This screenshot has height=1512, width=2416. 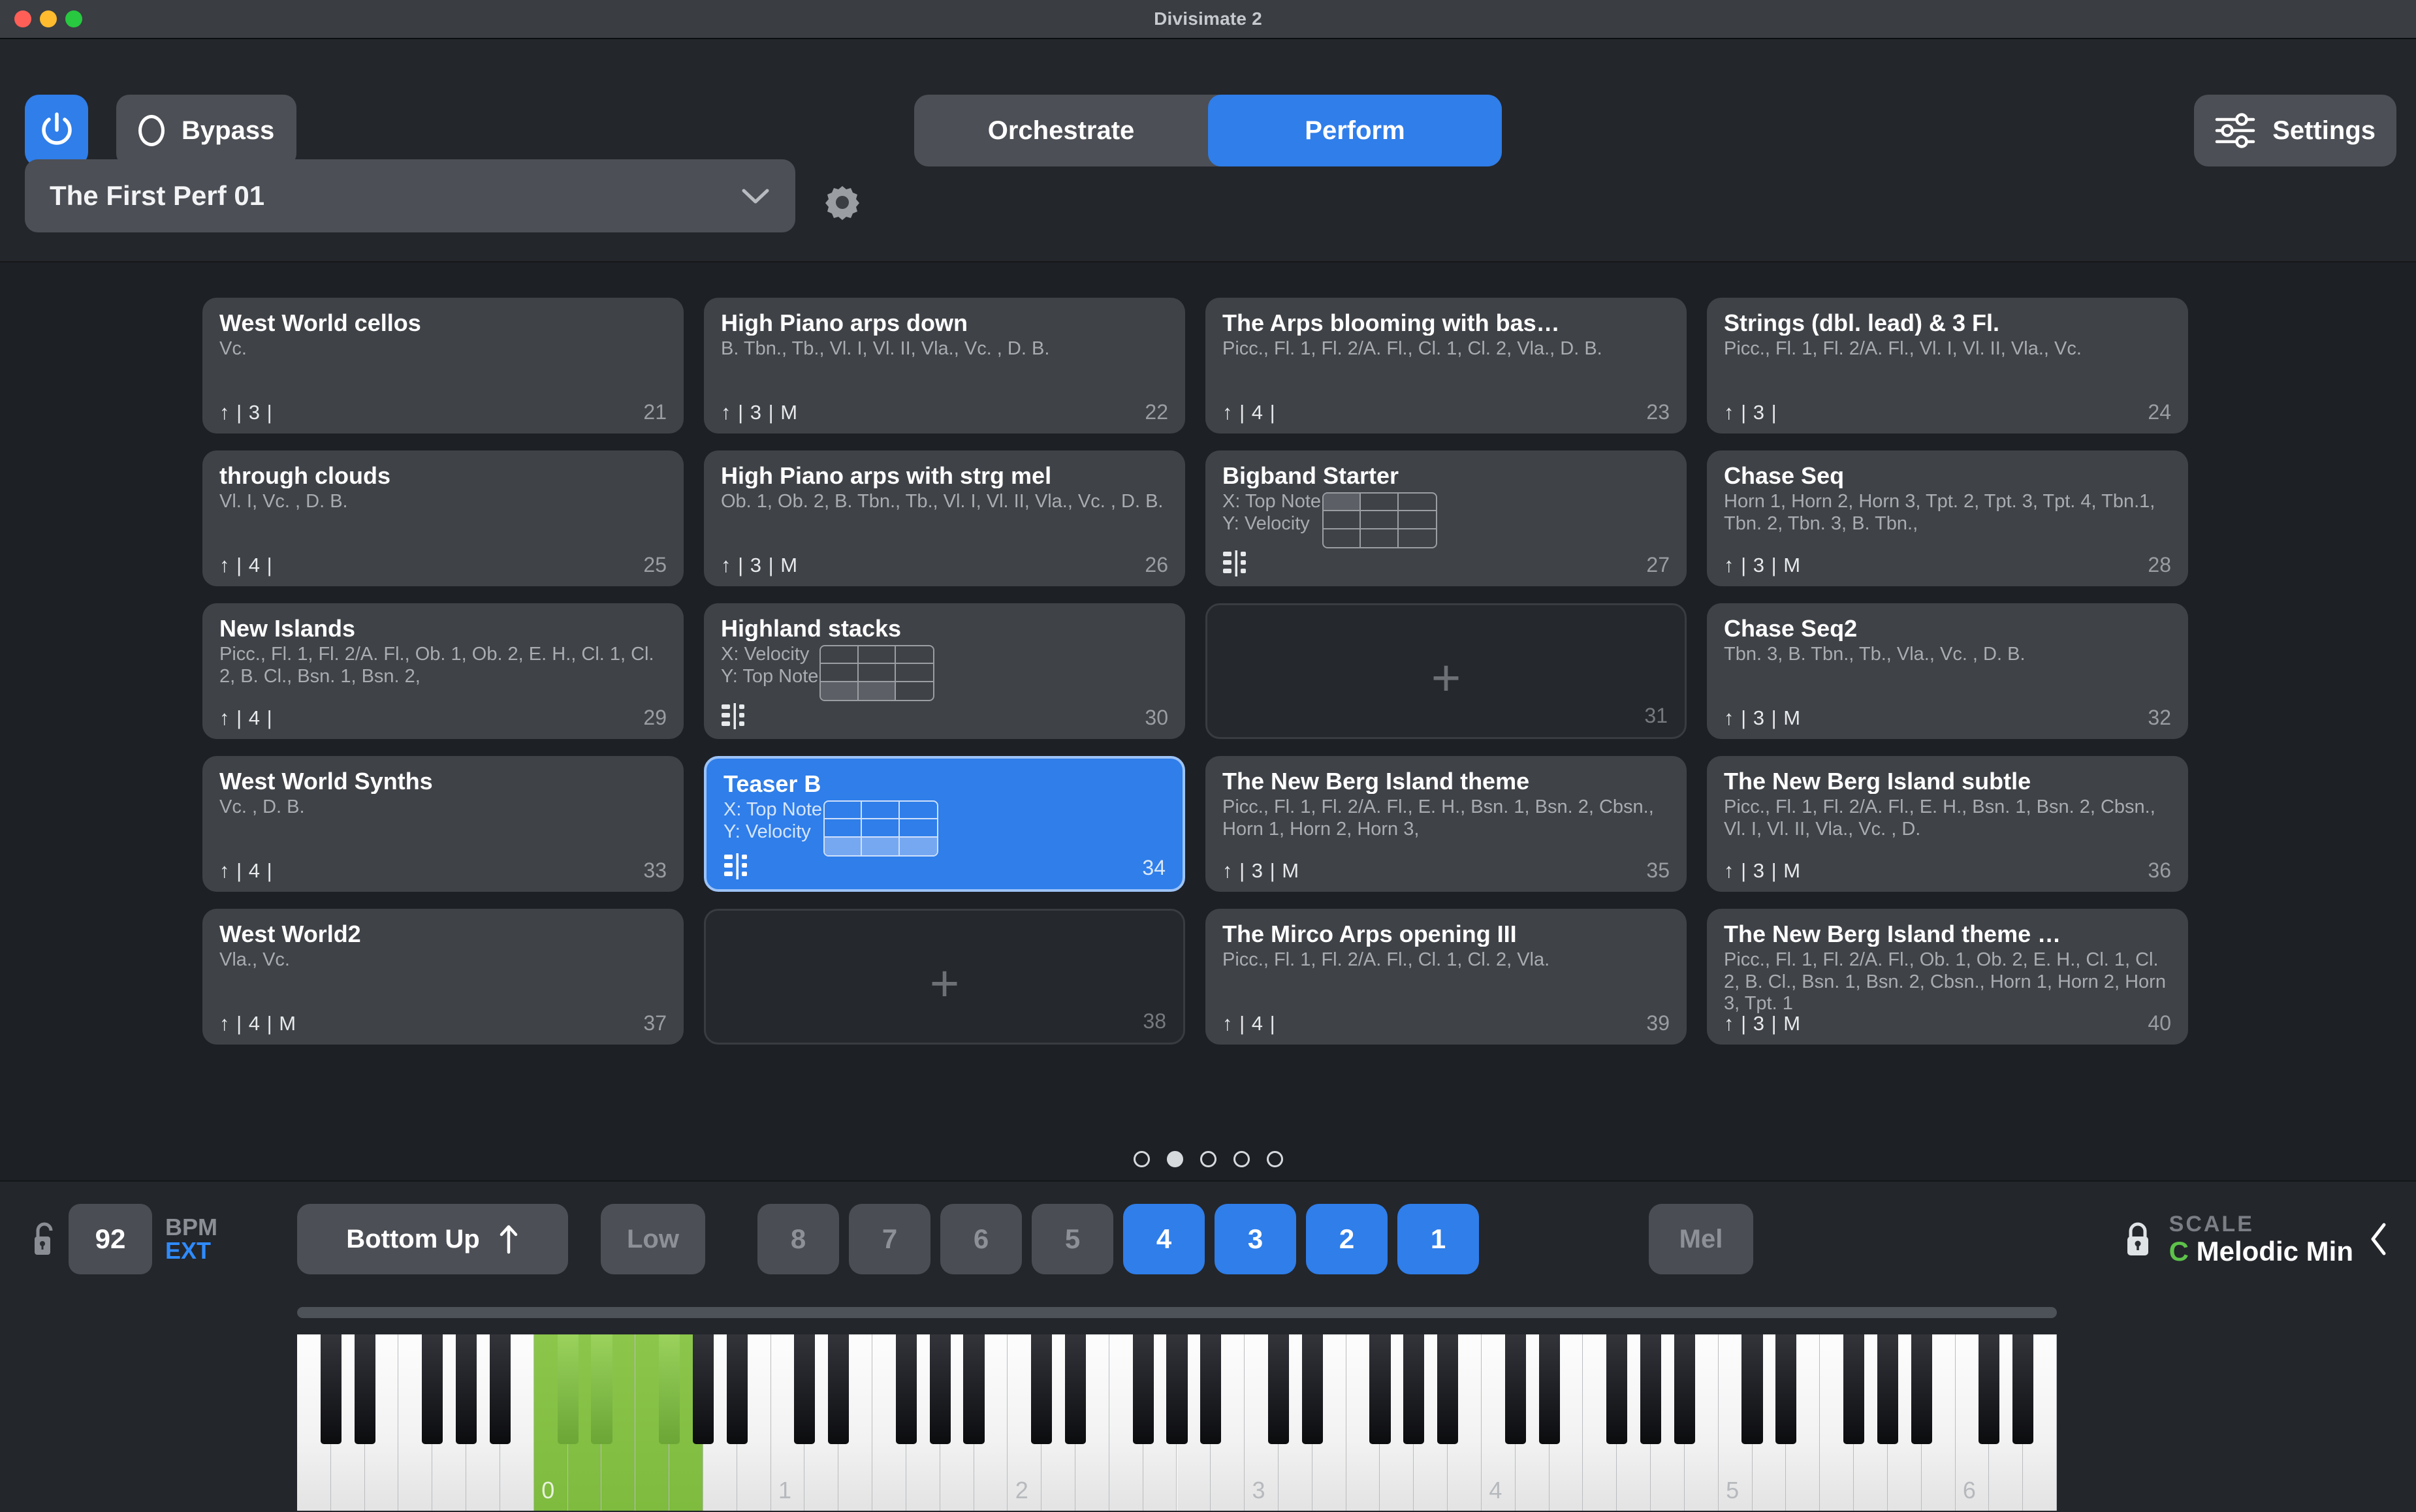 I want to click on keyboard-scrollbar, so click(x=1177, y=1312).